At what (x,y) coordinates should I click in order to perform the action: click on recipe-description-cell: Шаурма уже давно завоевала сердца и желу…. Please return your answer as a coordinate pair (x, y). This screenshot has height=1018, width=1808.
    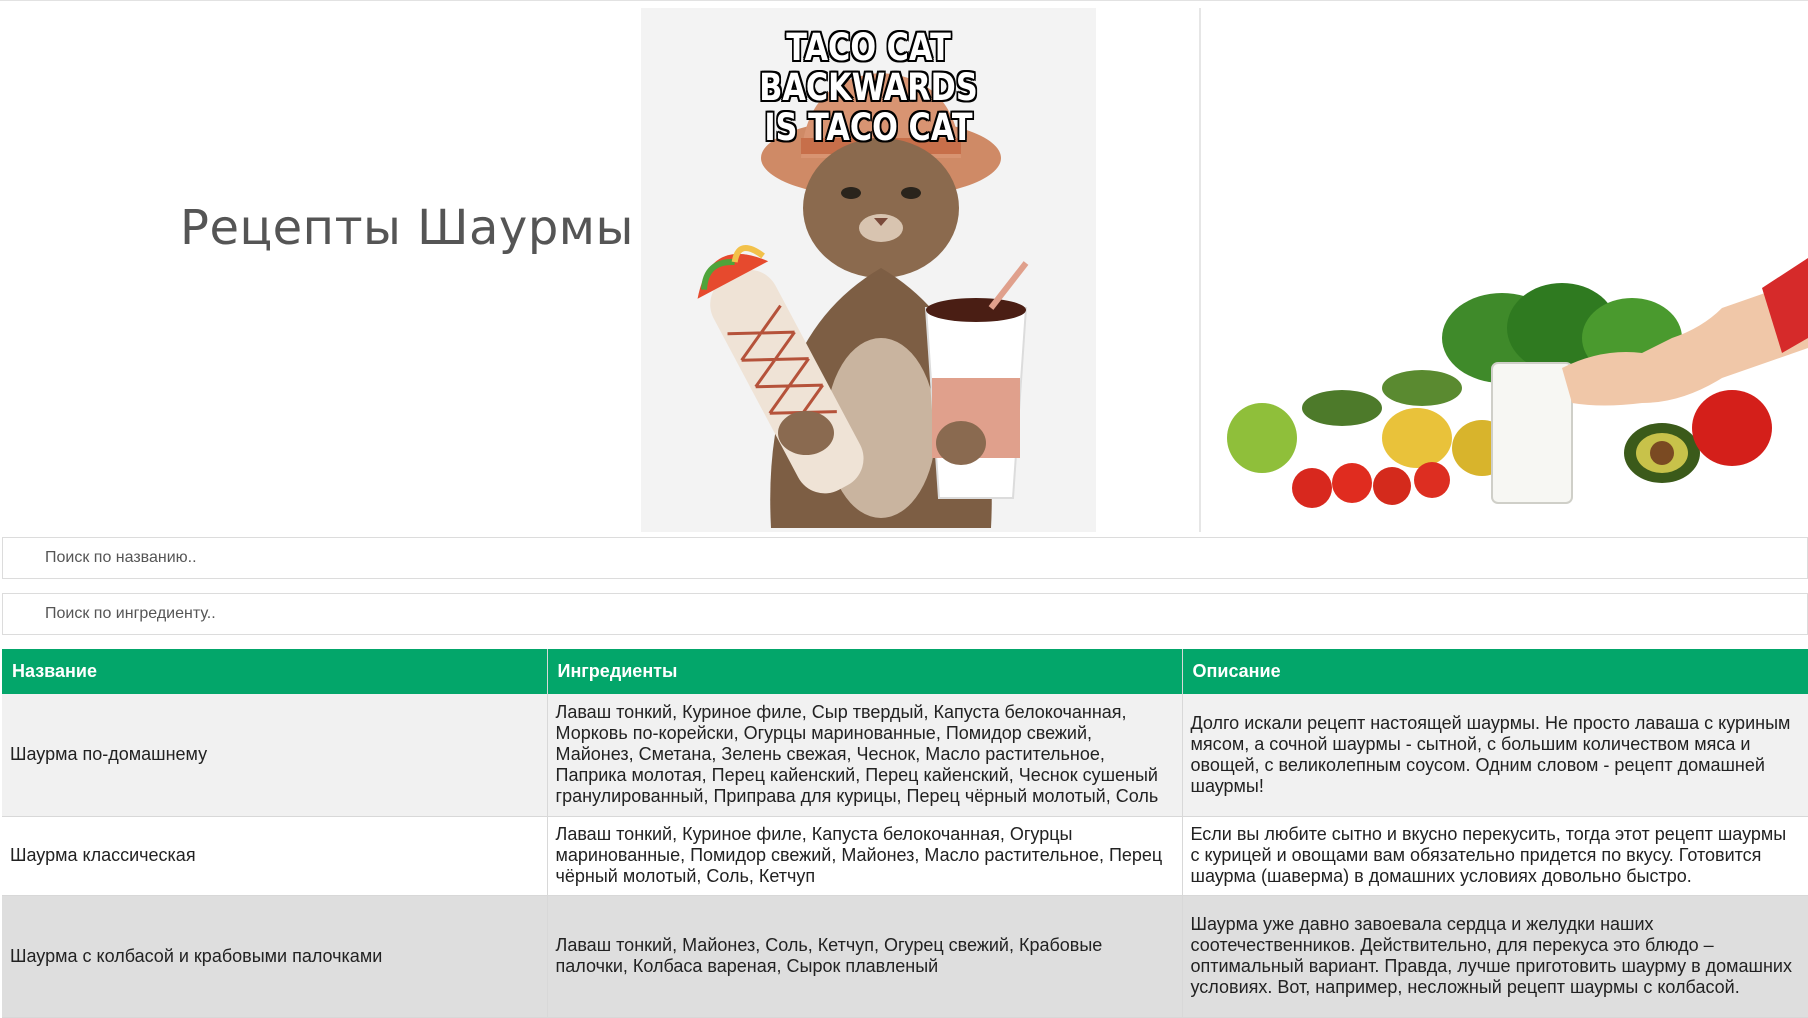
    Looking at the image, I should click on (1495, 956).